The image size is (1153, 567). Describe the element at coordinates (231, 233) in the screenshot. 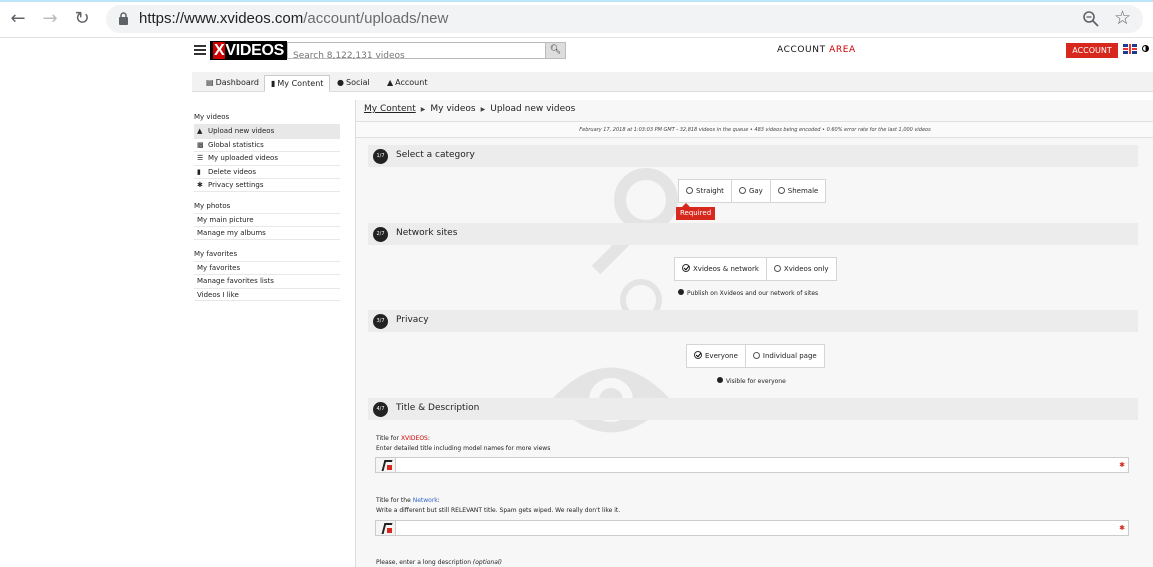

I see `sidebar-item-label: Manage my albums` at that location.